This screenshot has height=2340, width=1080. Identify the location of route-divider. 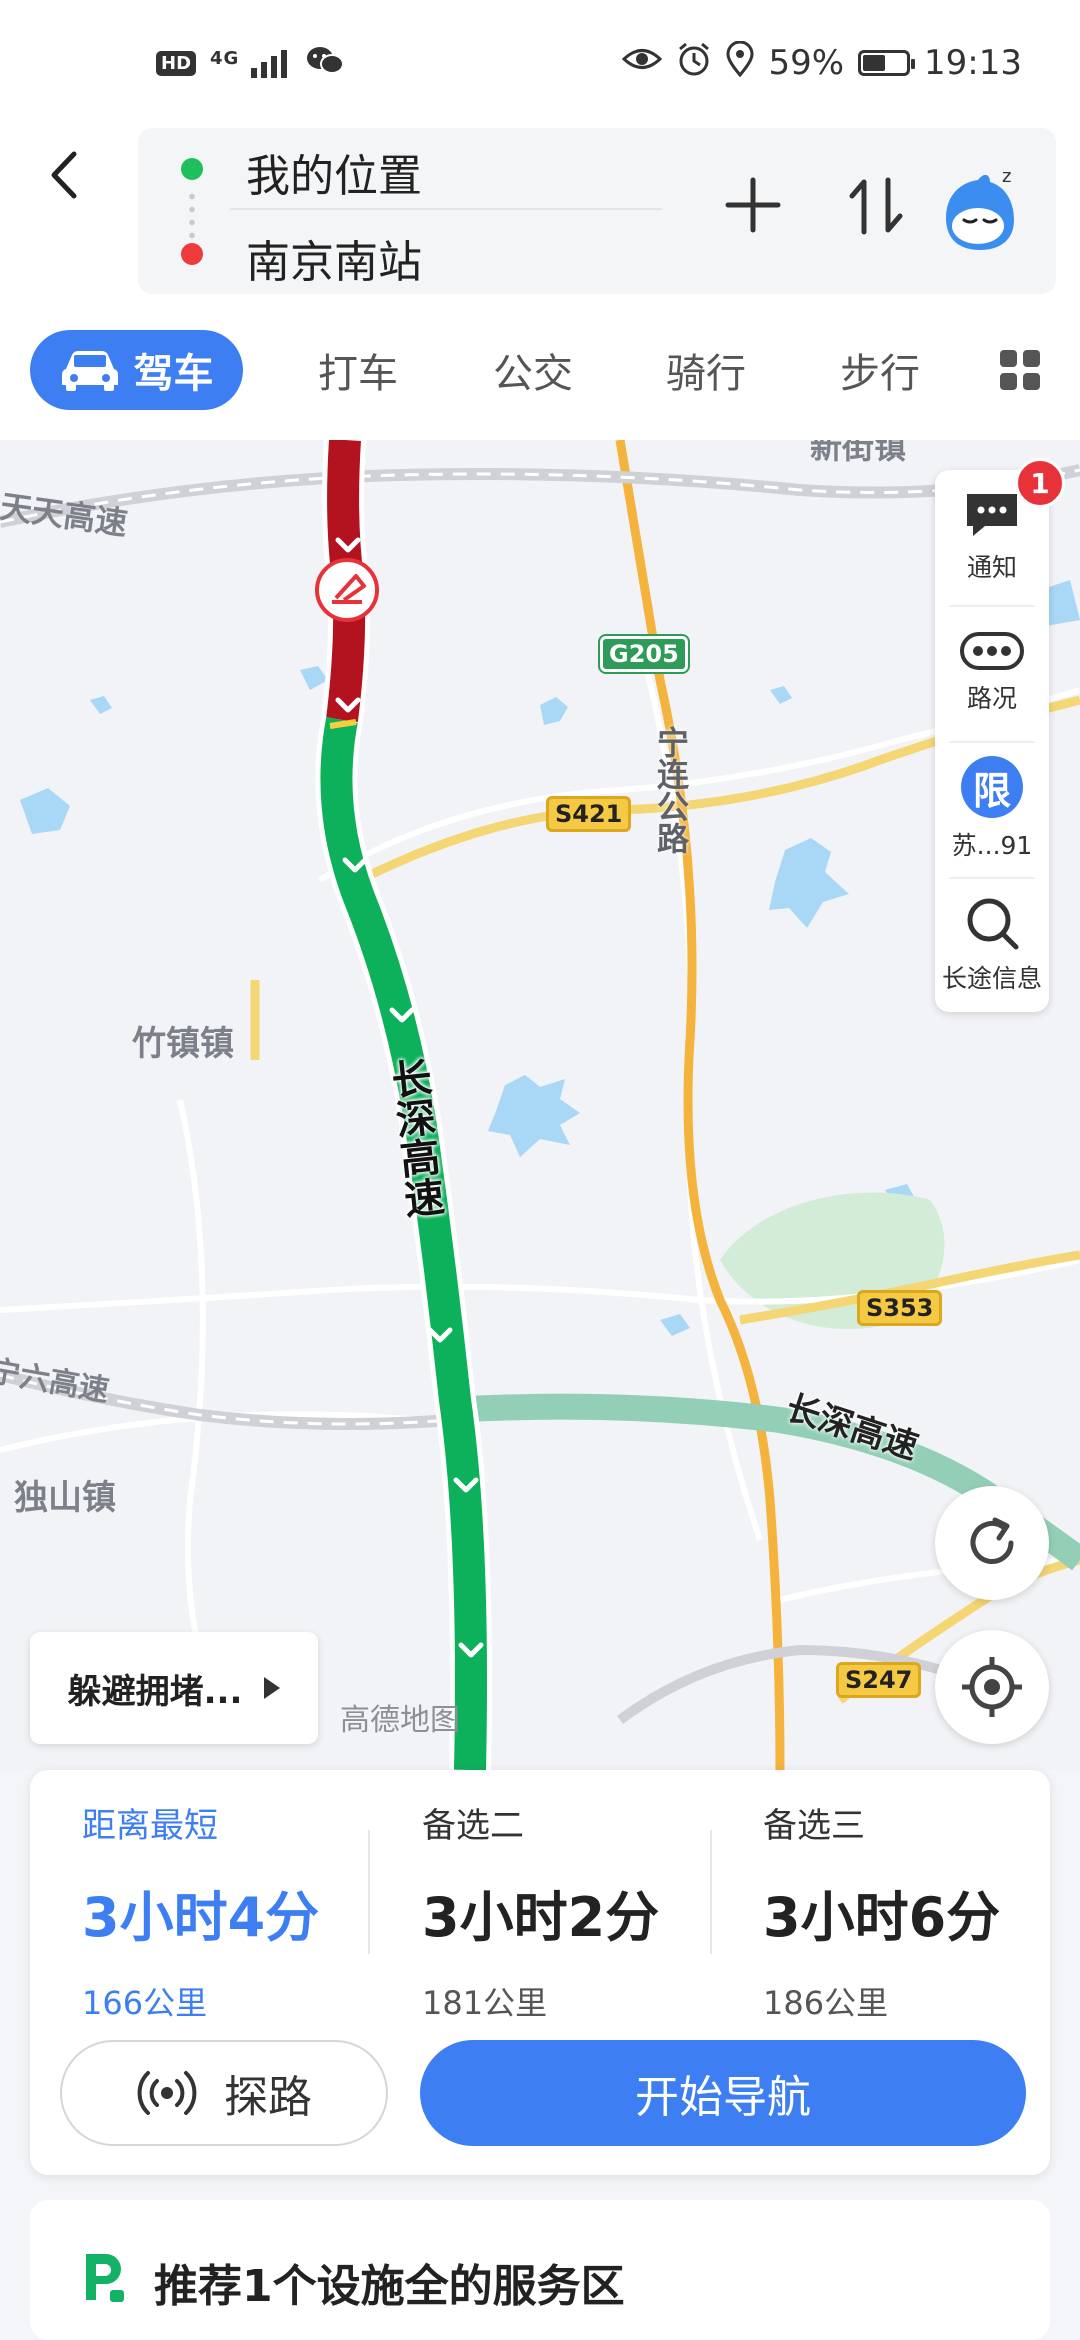
(446, 209).